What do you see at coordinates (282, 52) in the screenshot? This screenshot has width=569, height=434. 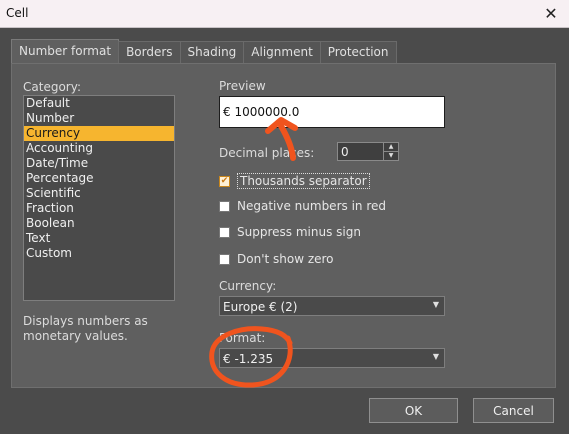 I see `tab-alignment: Alignment` at bounding box center [282, 52].